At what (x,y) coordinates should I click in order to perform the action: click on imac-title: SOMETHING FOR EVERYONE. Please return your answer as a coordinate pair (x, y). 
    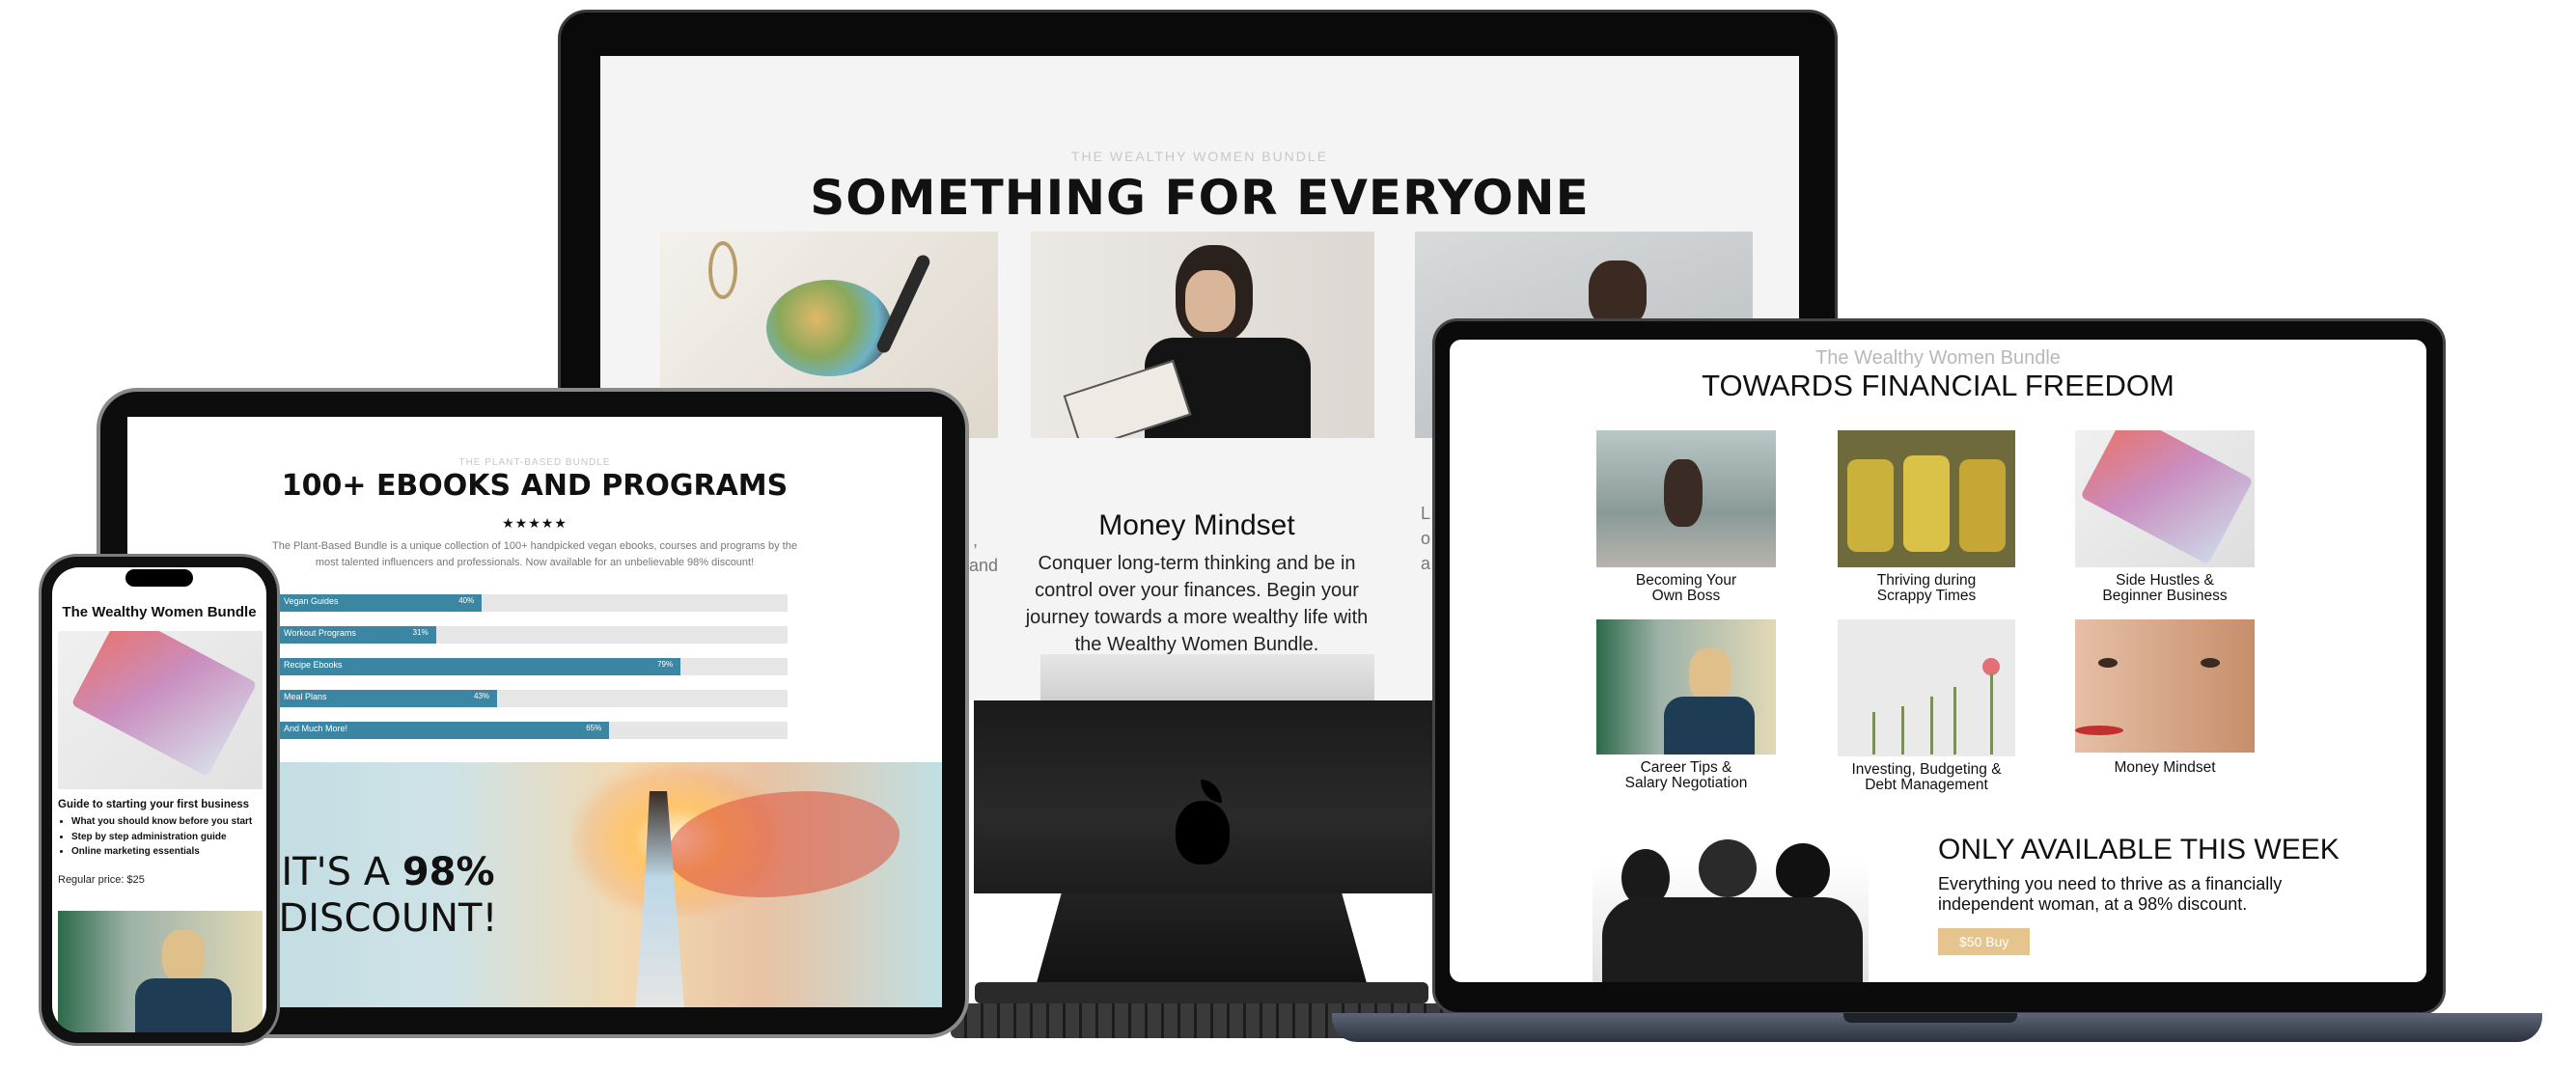
    Looking at the image, I should click on (1200, 198).